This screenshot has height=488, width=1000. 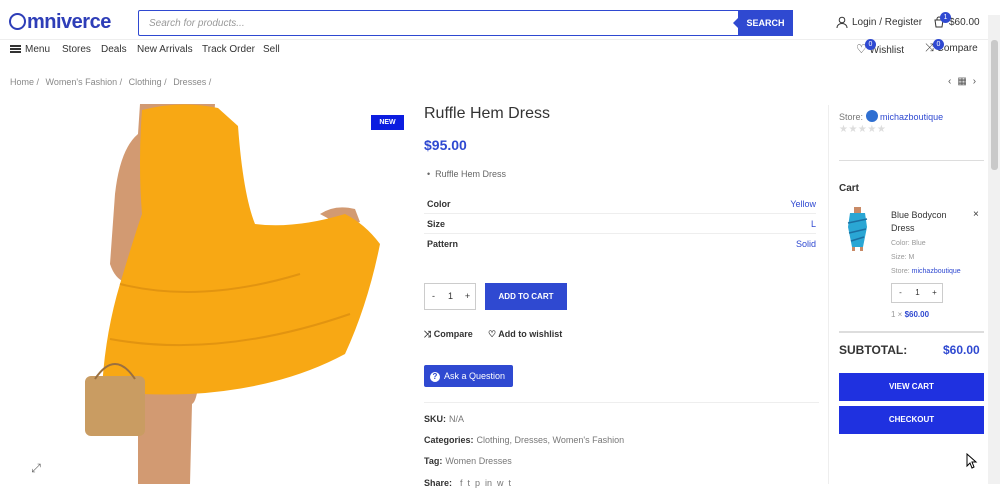 I want to click on attribute-value: Solid, so click(x=806, y=244).